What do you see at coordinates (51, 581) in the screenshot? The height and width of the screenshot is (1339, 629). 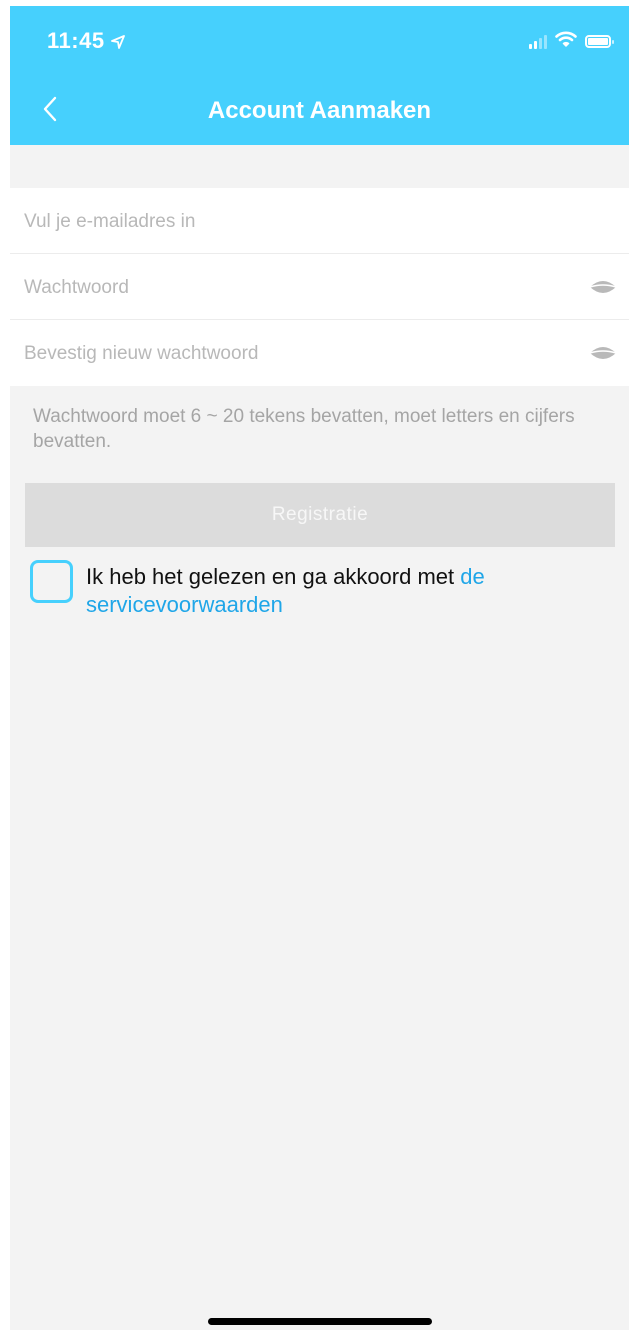 I see `terms-checkbox` at bounding box center [51, 581].